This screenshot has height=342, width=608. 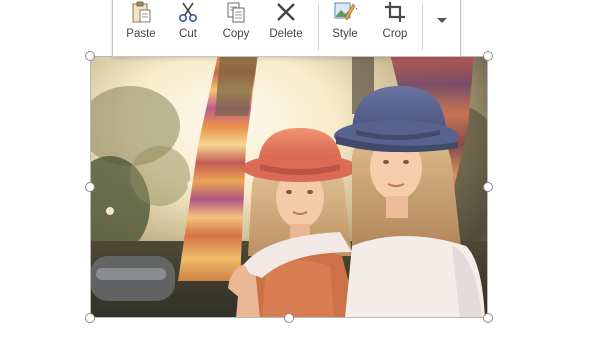 What do you see at coordinates (289, 318) in the screenshot?
I see `resize-handle-bottom-center` at bounding box center [289, 318].